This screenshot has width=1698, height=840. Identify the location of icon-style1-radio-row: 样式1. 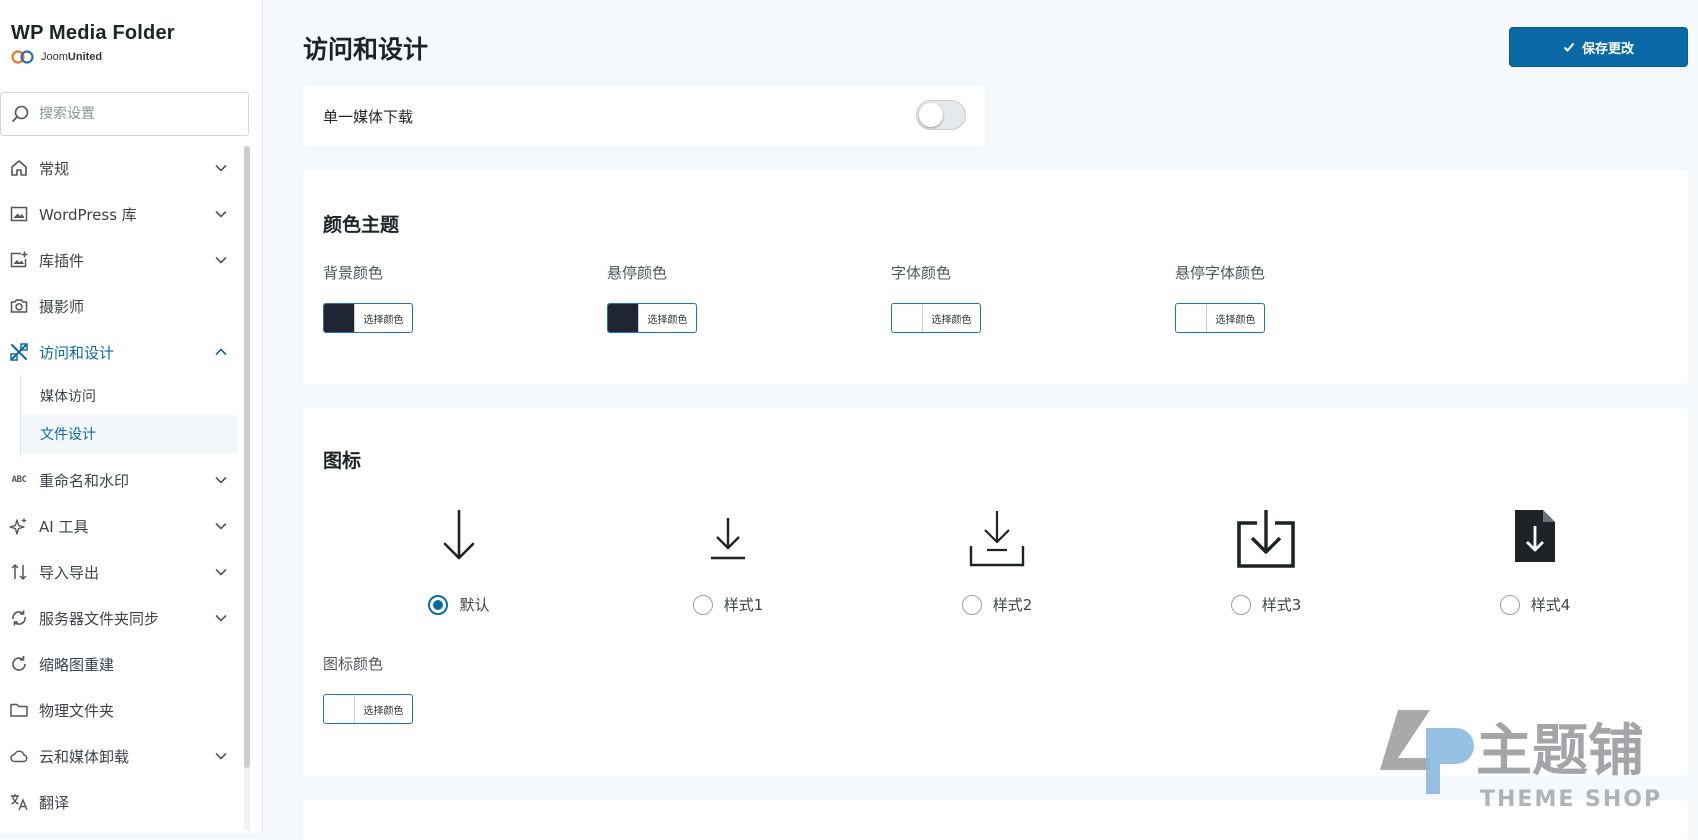
(728, 604).